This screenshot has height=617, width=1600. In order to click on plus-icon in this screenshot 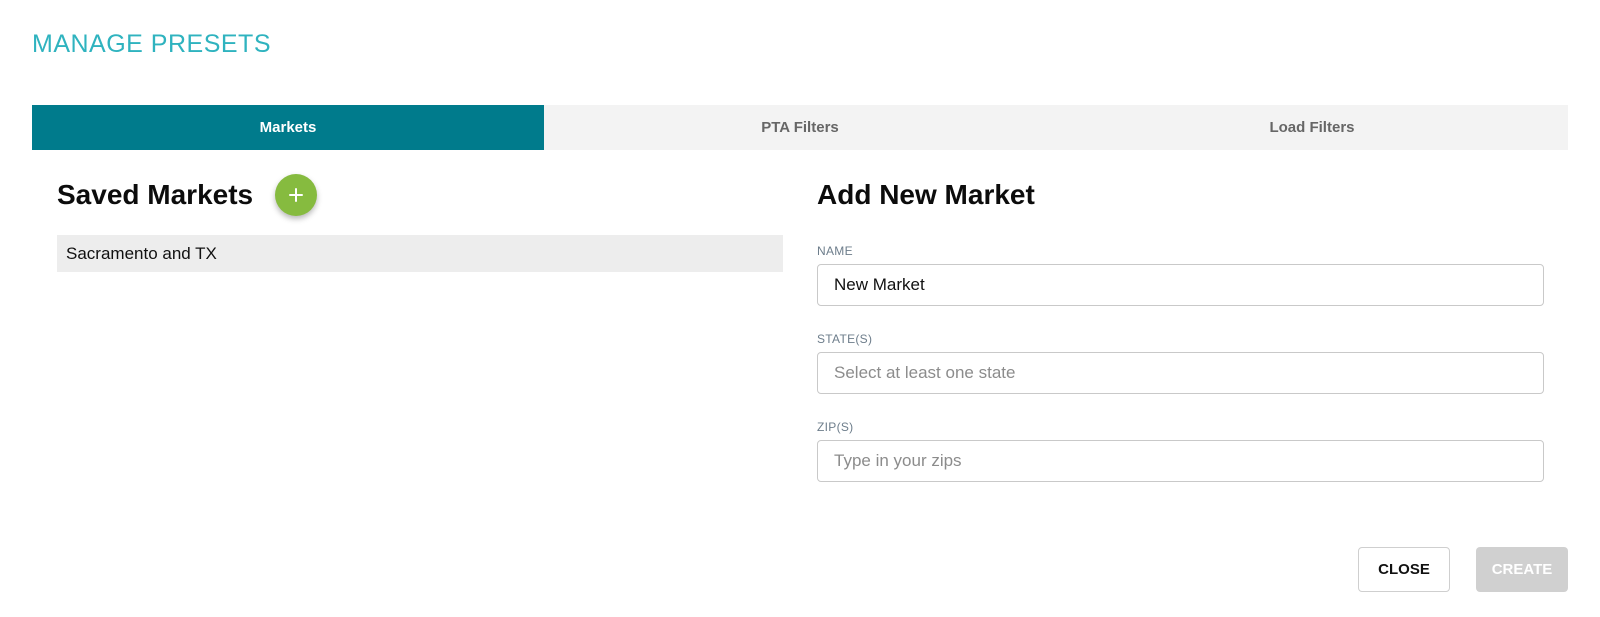, I will do `click(296, 195)`.